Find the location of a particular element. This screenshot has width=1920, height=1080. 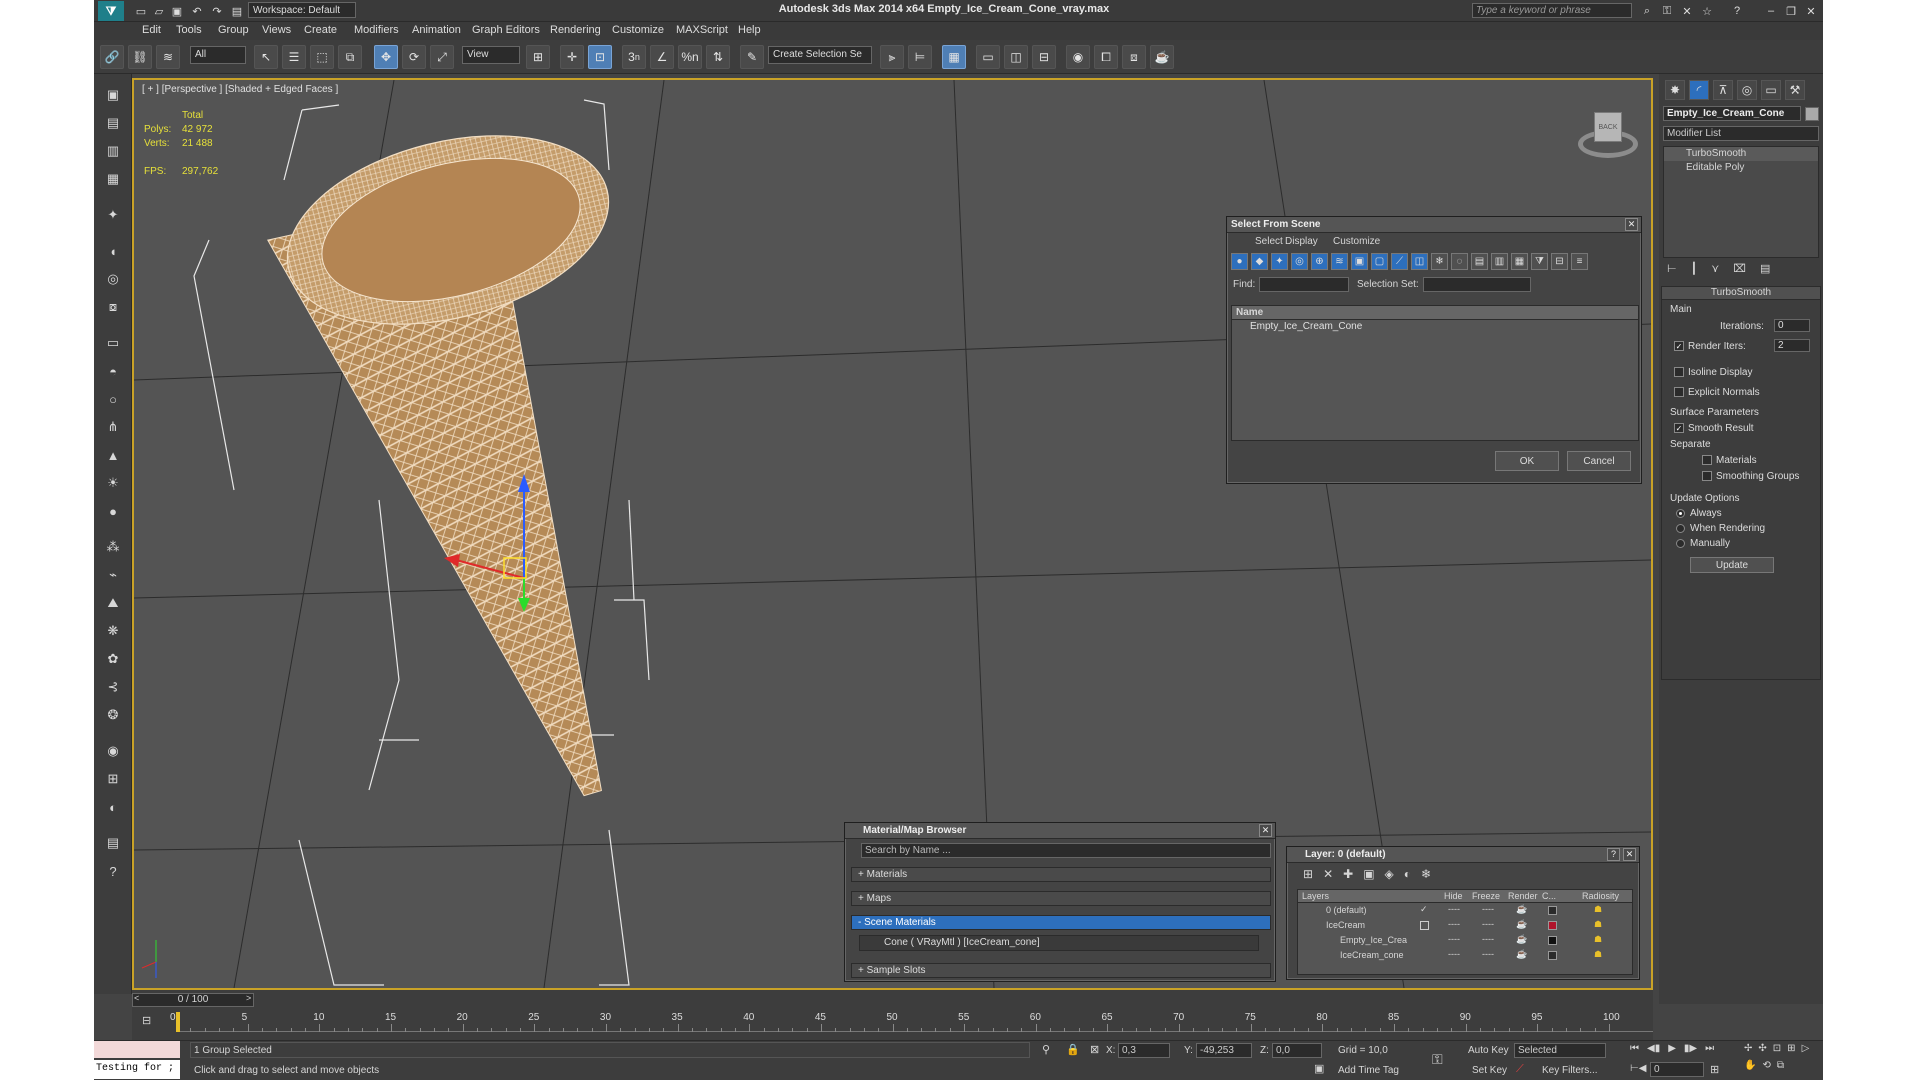

vray-icon: ◐ is located at coordinates (113, 807).